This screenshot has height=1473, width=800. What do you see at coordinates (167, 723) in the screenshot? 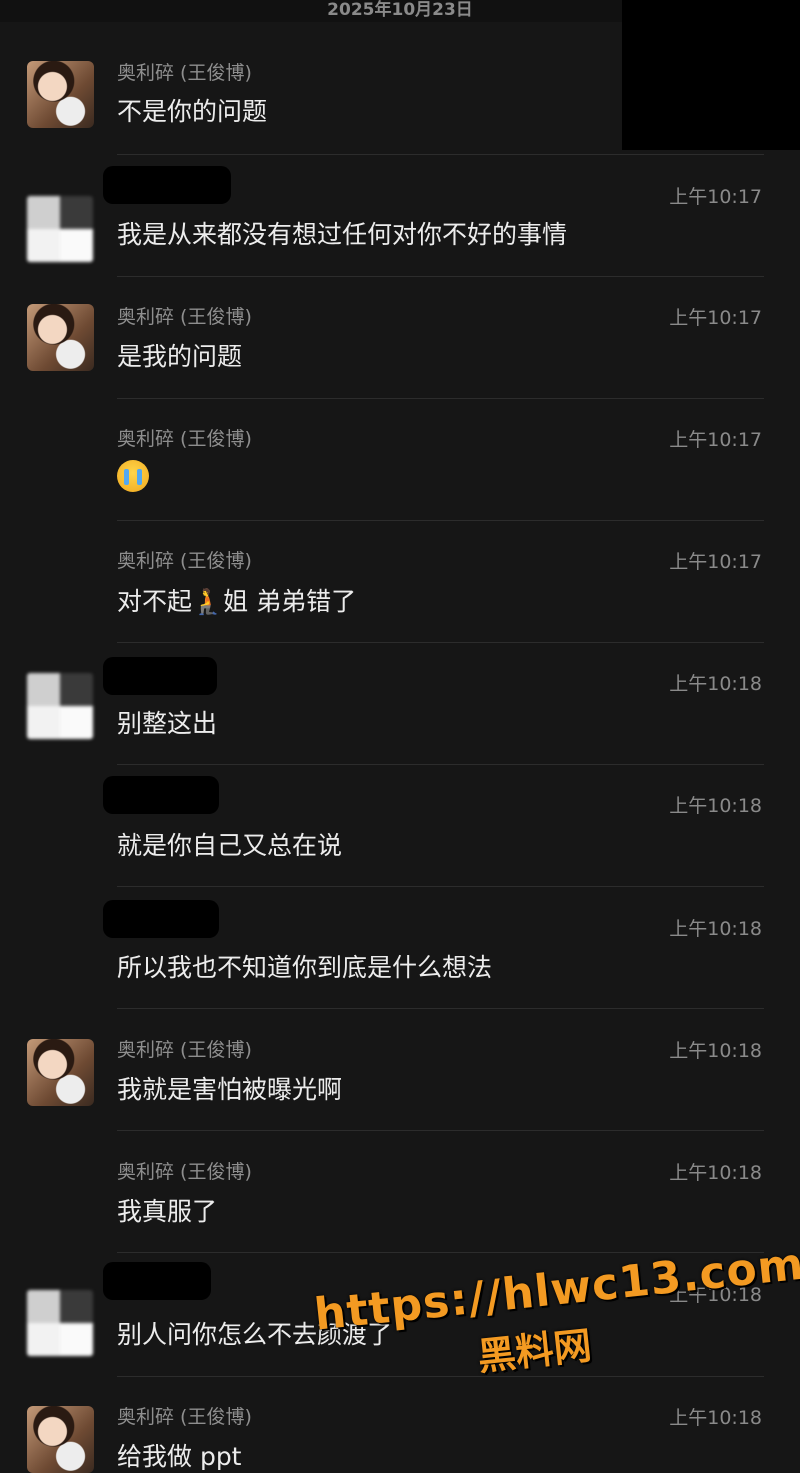
I see `message-text: 别整这出` at bounding box center [167, 723].